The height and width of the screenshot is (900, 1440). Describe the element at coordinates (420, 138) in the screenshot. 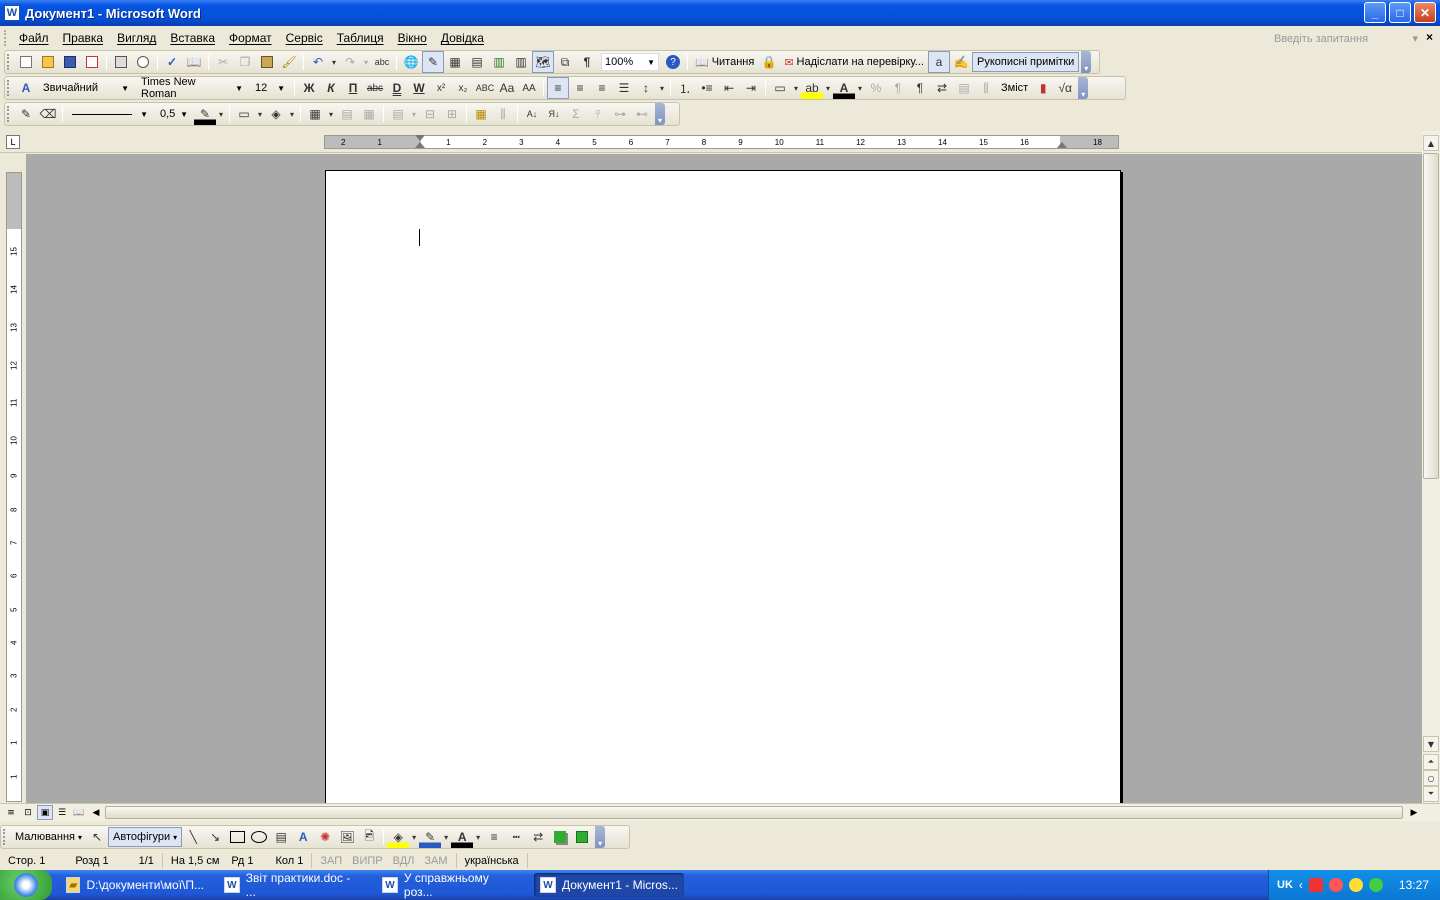

I see `first-line-indent-marker` at that location.